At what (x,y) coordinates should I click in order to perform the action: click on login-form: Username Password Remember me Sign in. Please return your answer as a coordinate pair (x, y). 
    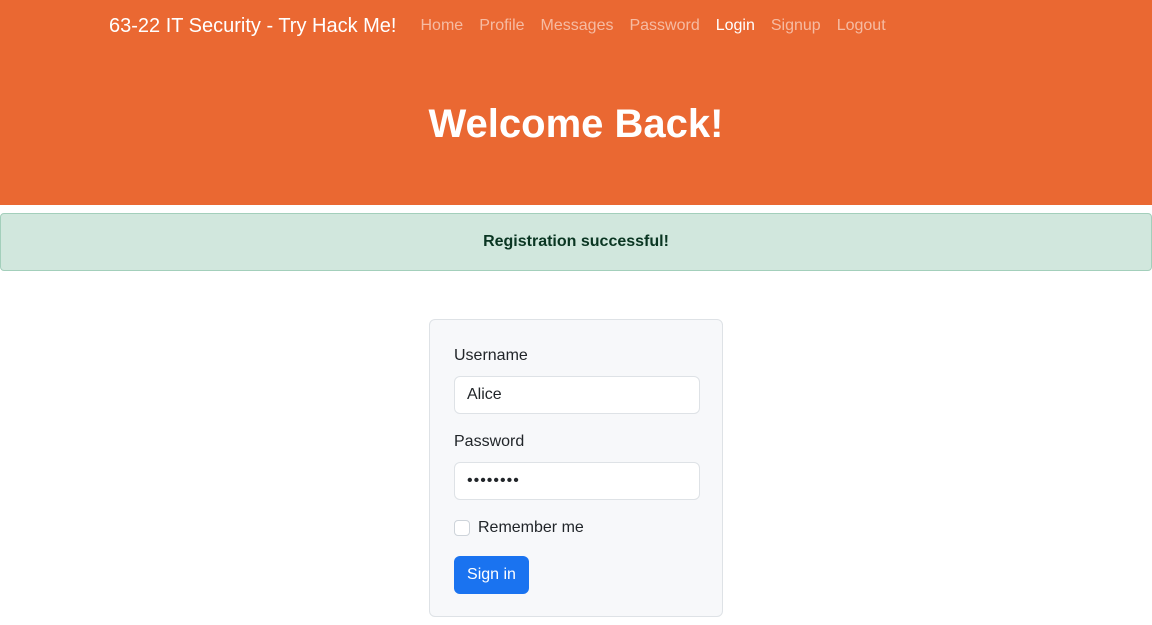
    Looking at the image, I should click on (576, 468).